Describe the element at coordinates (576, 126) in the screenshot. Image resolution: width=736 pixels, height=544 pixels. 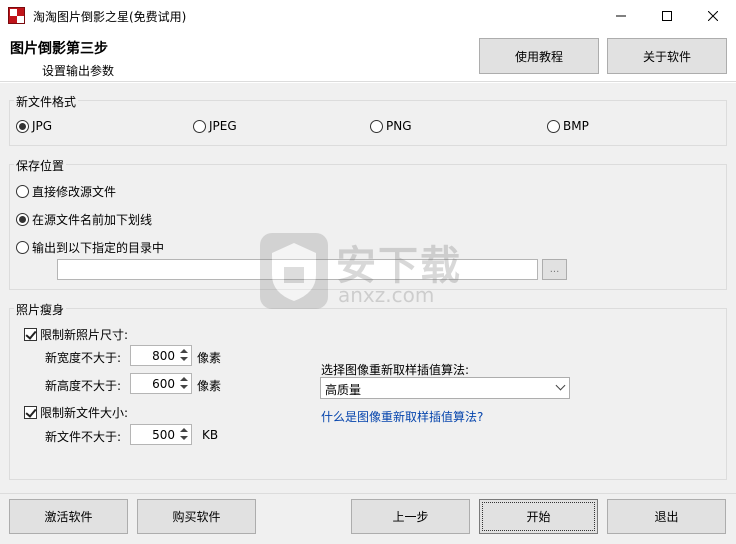
I see `format-option-label: BMP` at that location.